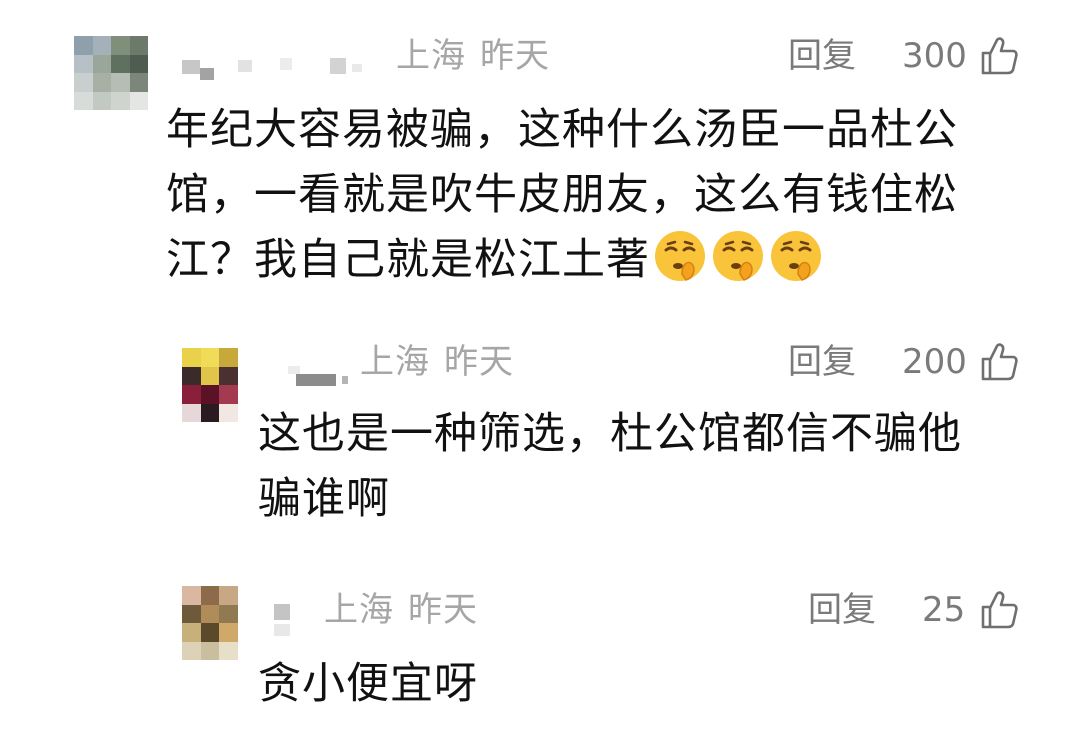 The height and width of the screenshot is (735, 1080). I want to click on like-count: 300, so click(934, 56).